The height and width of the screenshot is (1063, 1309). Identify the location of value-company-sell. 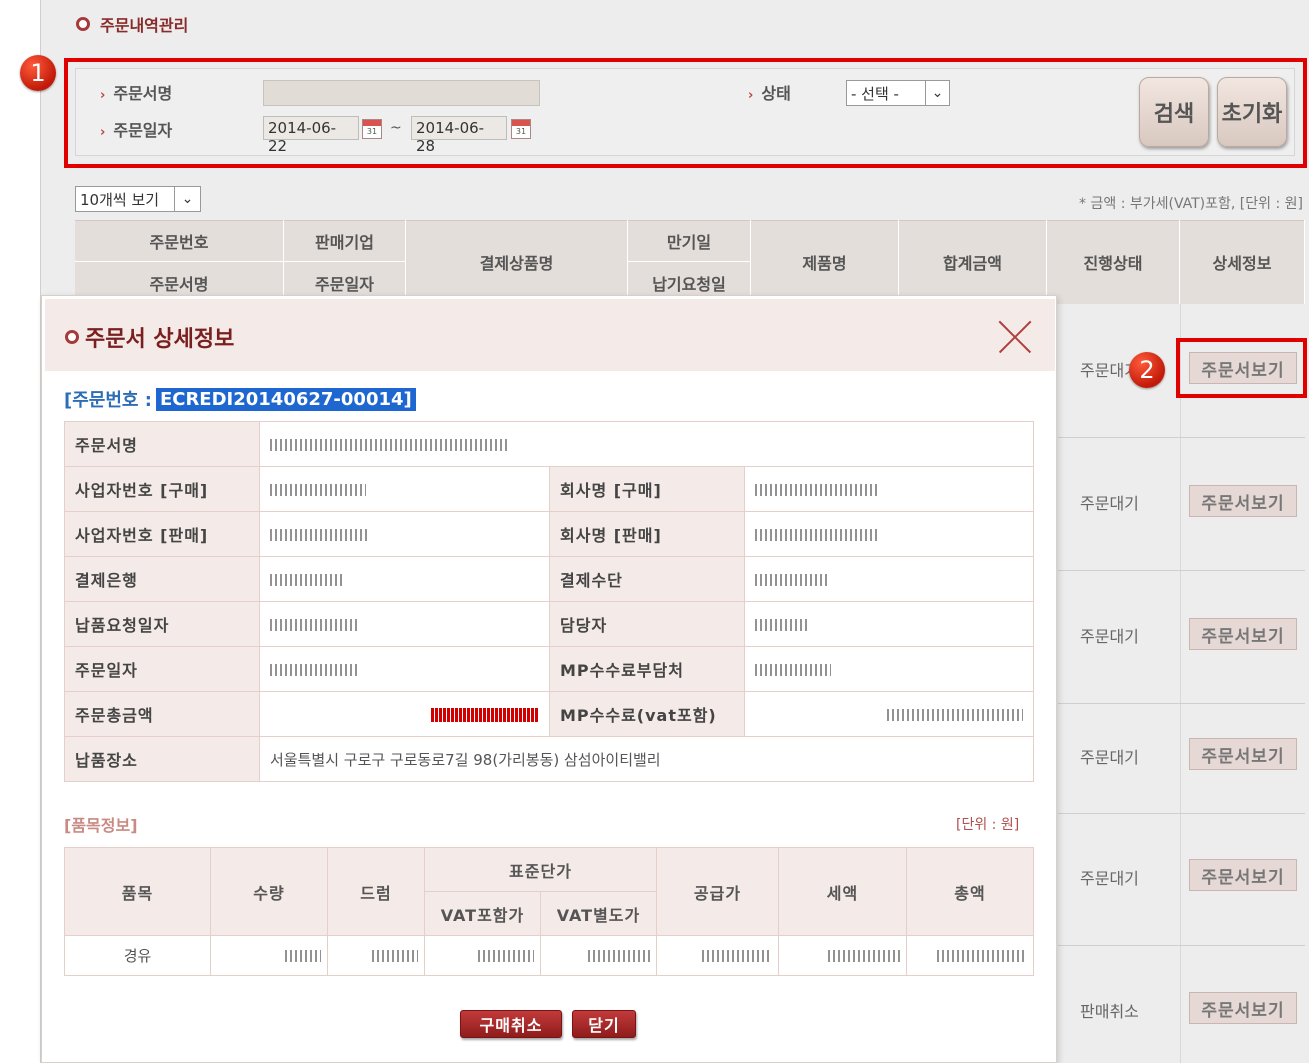
(889, 534).